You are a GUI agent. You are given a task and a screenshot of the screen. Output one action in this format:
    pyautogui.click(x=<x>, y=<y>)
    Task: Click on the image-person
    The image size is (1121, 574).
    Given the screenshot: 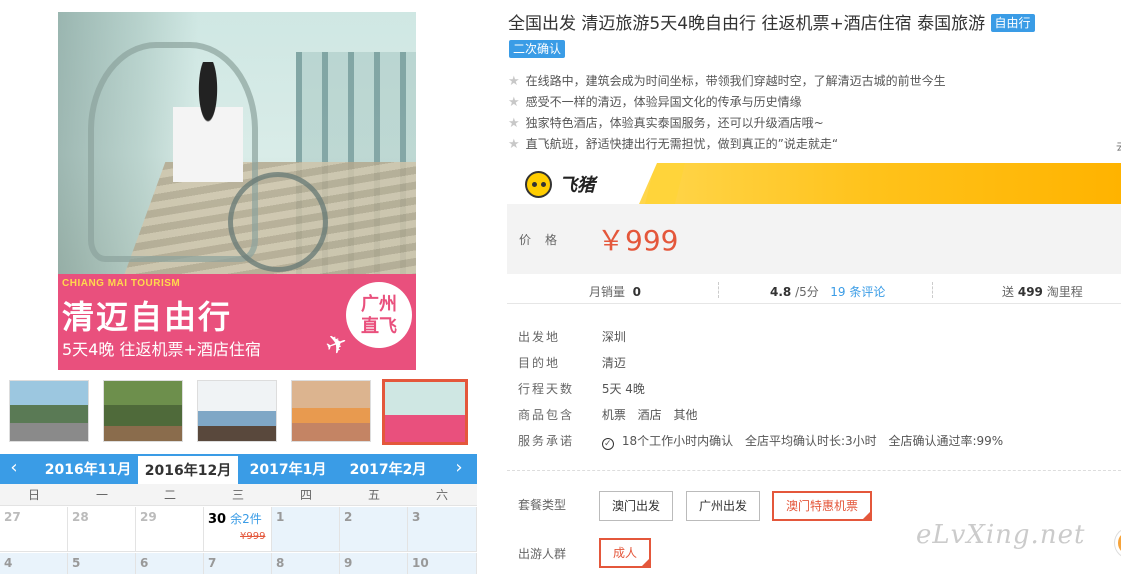 What is the action you would take?
    pyautogui.click(x=208, y=137)
    